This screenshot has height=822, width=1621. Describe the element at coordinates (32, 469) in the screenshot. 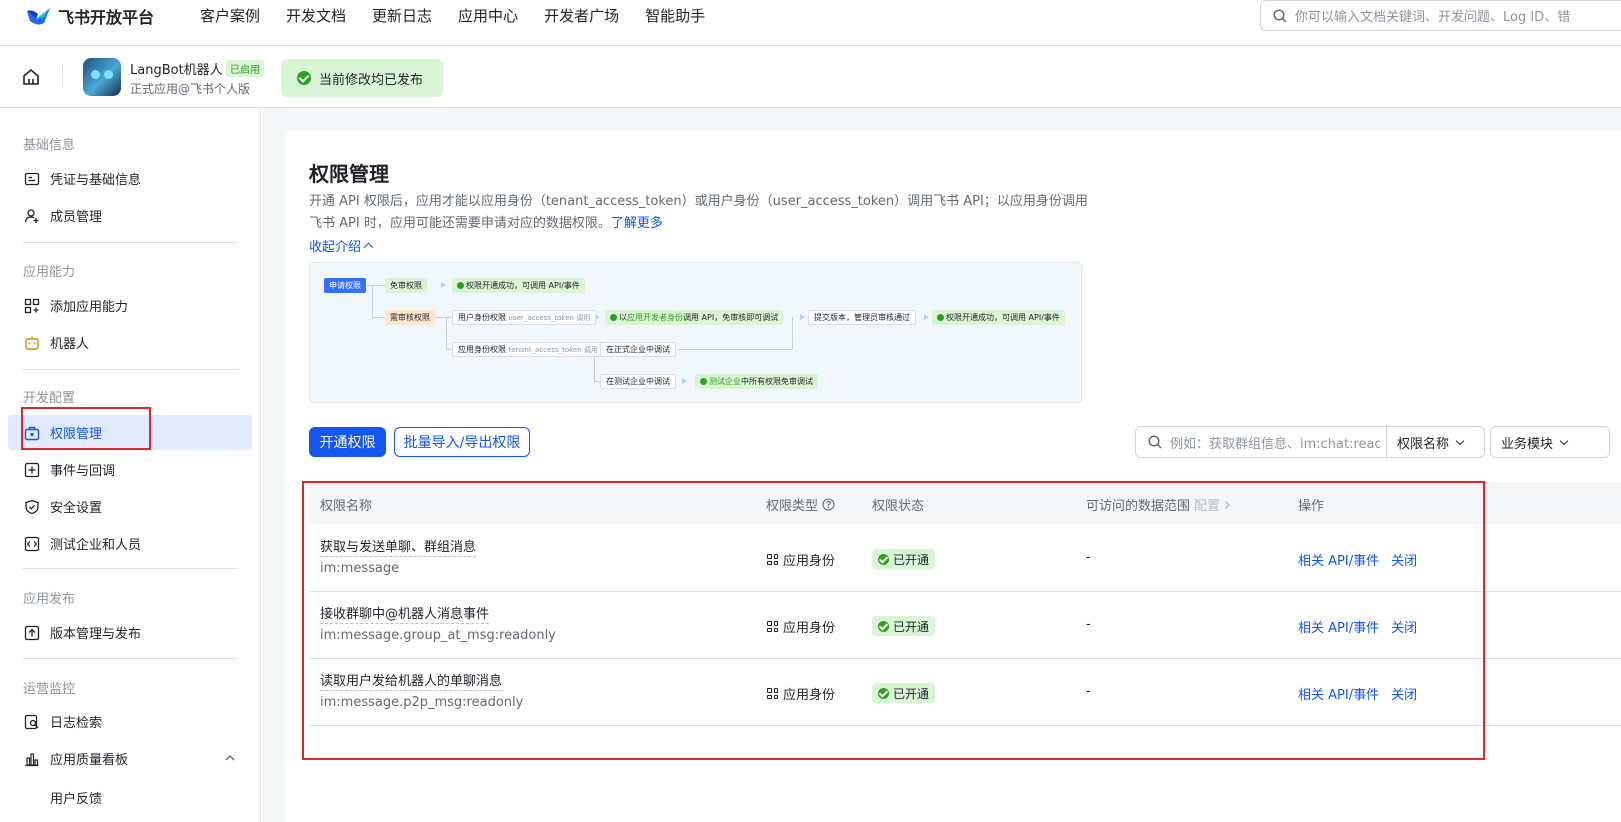

I see `event-icon` at that location.